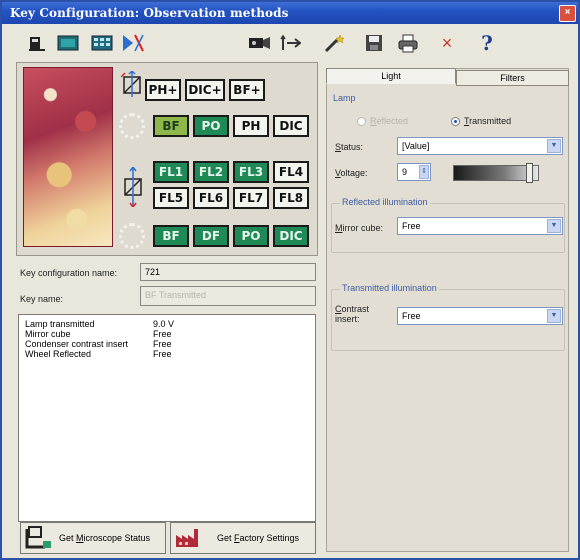 The image size is (580, 560). What do you see at coordinates (69, 273) in the screenshot?
I see `key-config-name-label: Key configuration name:` at bounding box center [69, 273].